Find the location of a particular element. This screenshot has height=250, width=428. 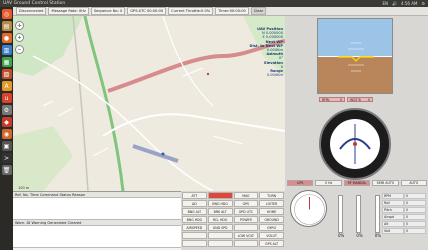

tray-item-3: ⚙ is located at coordinates (423, 3).